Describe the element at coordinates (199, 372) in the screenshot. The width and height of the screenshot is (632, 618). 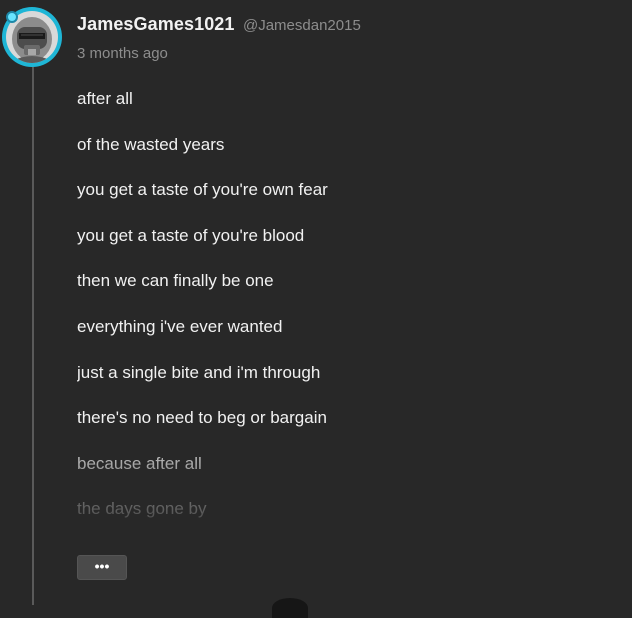
I see `comment-line: just a single bite and i'm through` at that location.